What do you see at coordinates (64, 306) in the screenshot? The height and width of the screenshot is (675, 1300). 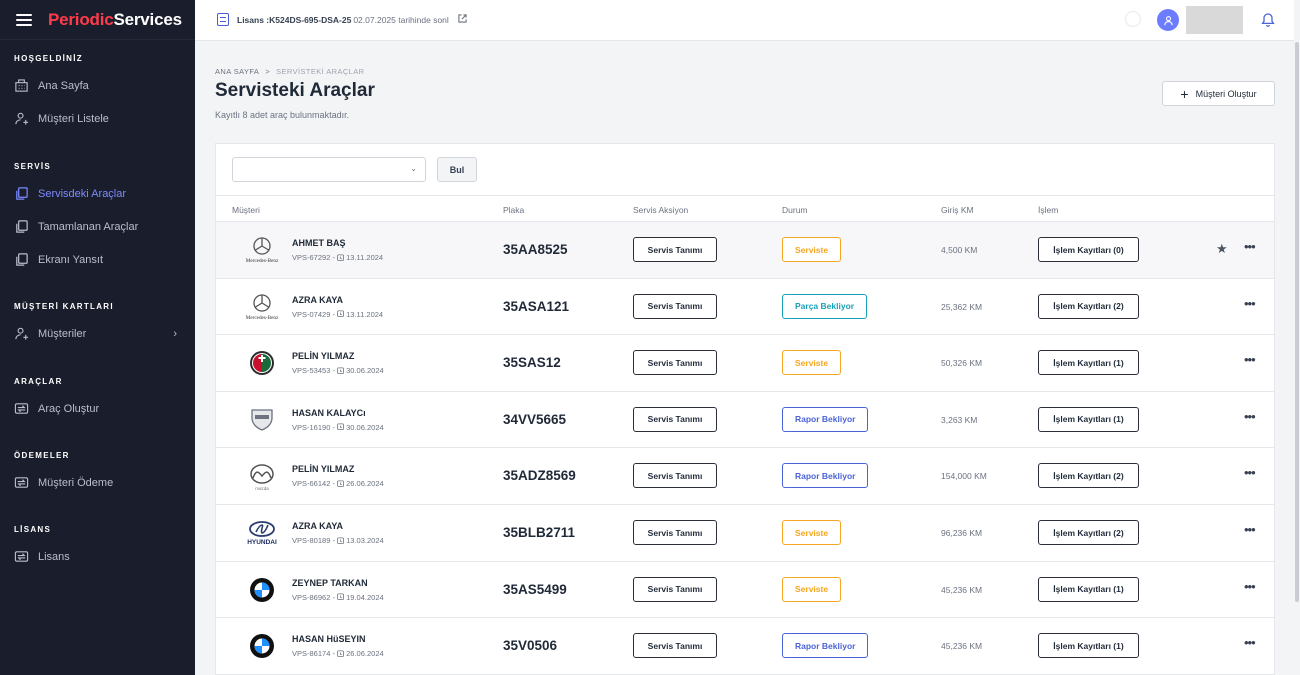 I see `sidebar-section-title: MÜŞTERİ KARTLARI` at bounding box center [64, 306].